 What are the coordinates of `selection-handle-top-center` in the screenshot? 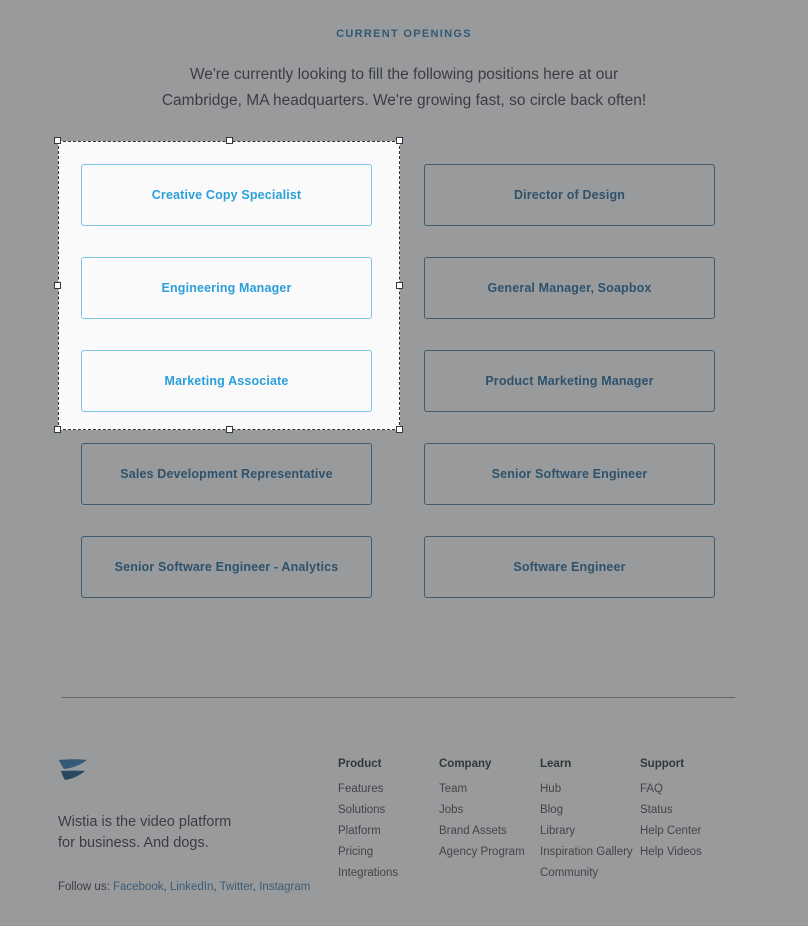 It's located at (229, 140).